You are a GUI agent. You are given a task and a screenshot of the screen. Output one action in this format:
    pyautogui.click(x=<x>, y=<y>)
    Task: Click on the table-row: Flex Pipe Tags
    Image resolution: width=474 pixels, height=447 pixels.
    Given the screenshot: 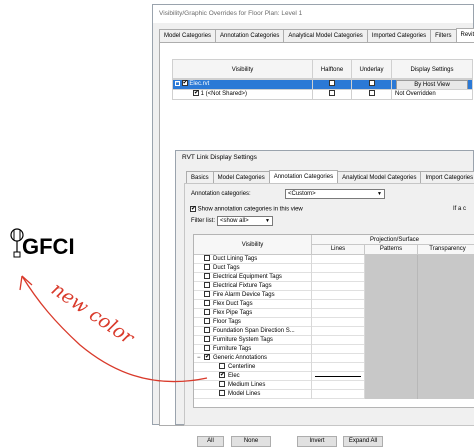 What is the action you would take?
    pyautogui.click(x=334, y=313)
    